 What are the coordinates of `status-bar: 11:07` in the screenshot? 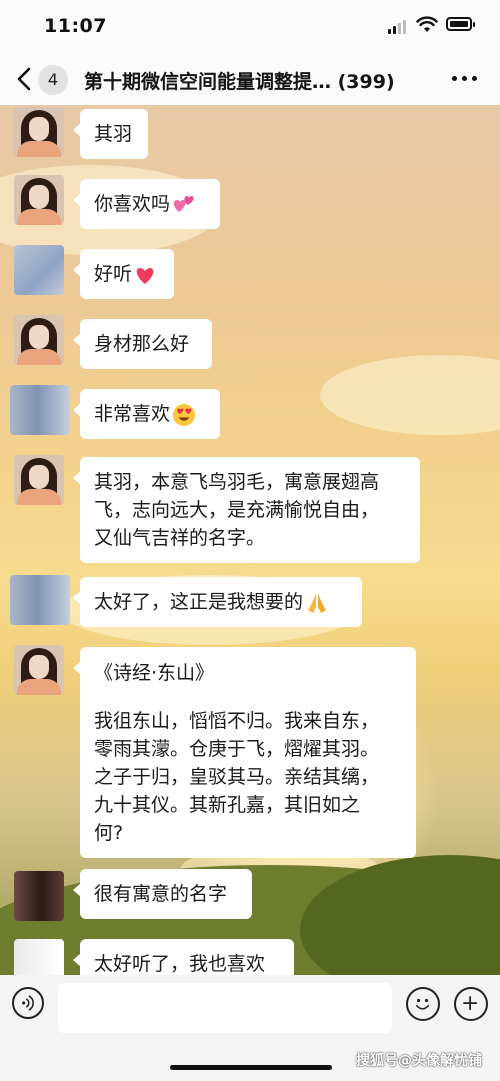 It's located at (250, 26).